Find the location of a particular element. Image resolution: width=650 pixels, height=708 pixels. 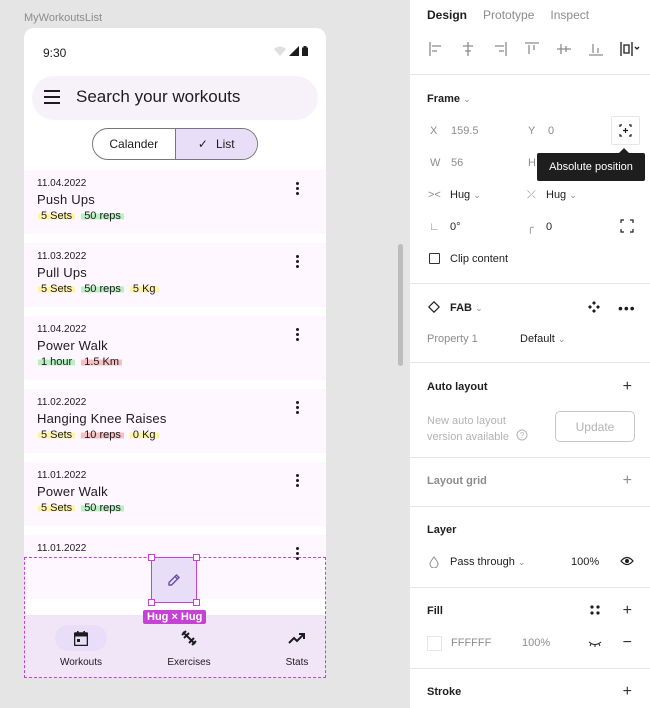

workout-card: 11.04.2022 Power Walk 1 hour 1.5 Km is located at coordinates (175, 348).